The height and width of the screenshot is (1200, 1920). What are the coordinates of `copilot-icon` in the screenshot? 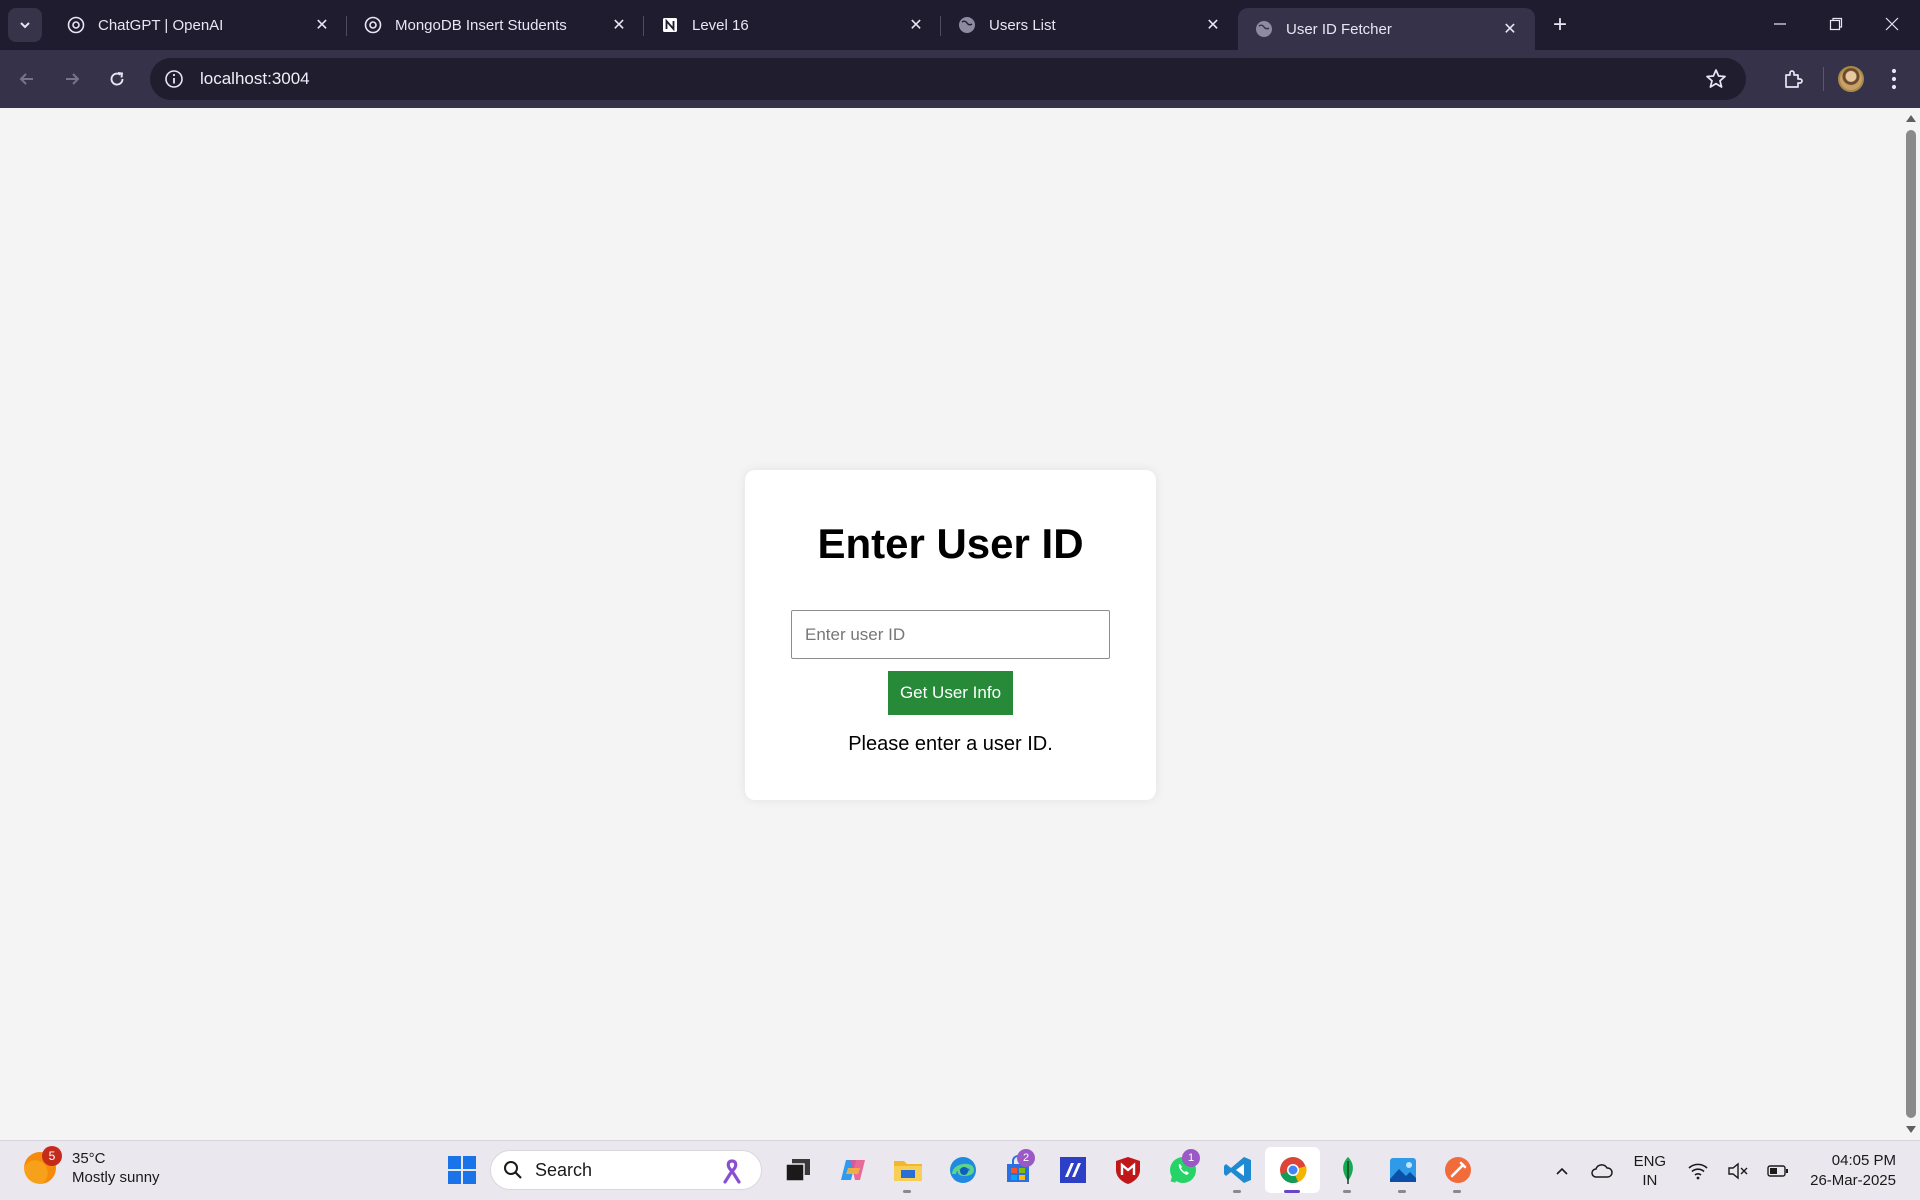 It's located at (852, 1170).